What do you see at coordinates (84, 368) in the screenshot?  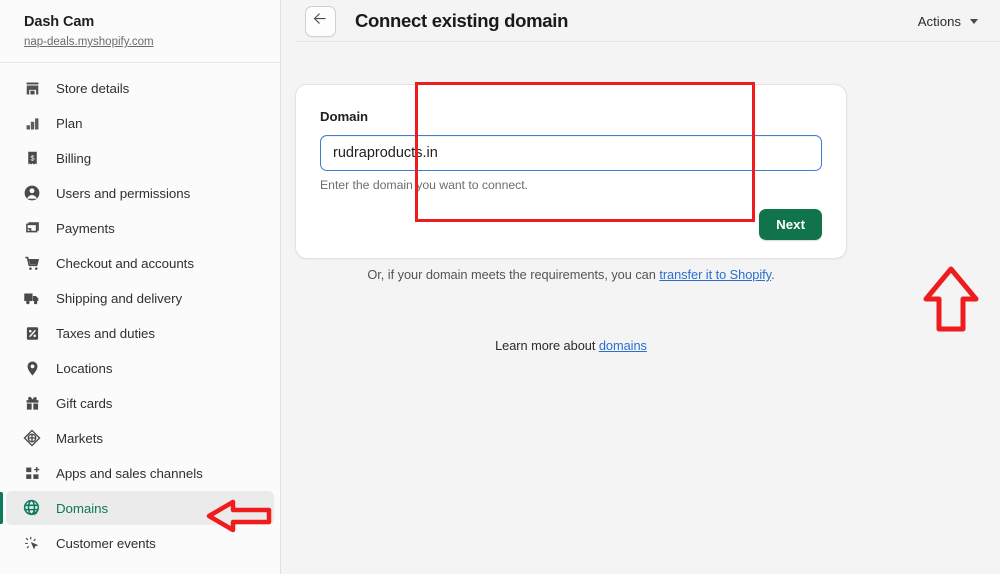 I see `sidebar-item-label: Locations` at bounding box center [84, 368].